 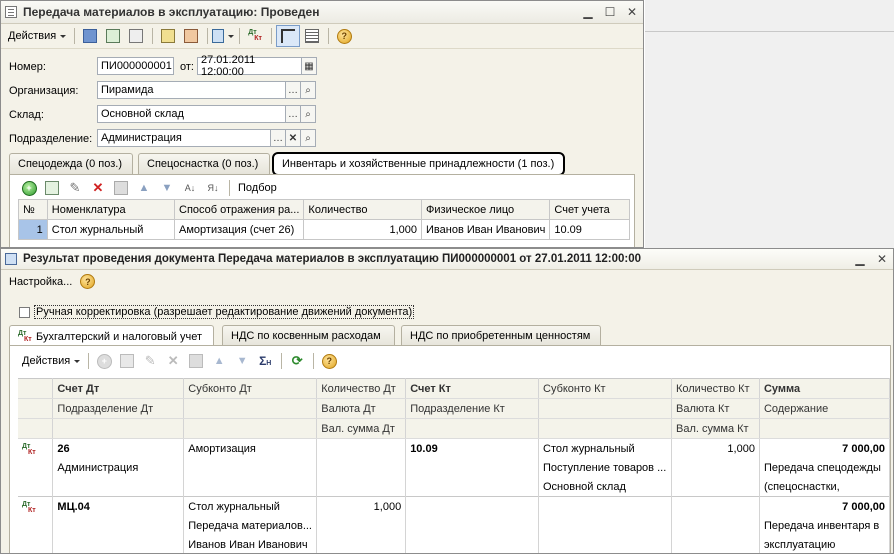 I want to click on refresh-button: ⟳, so click(x=297, y=361).